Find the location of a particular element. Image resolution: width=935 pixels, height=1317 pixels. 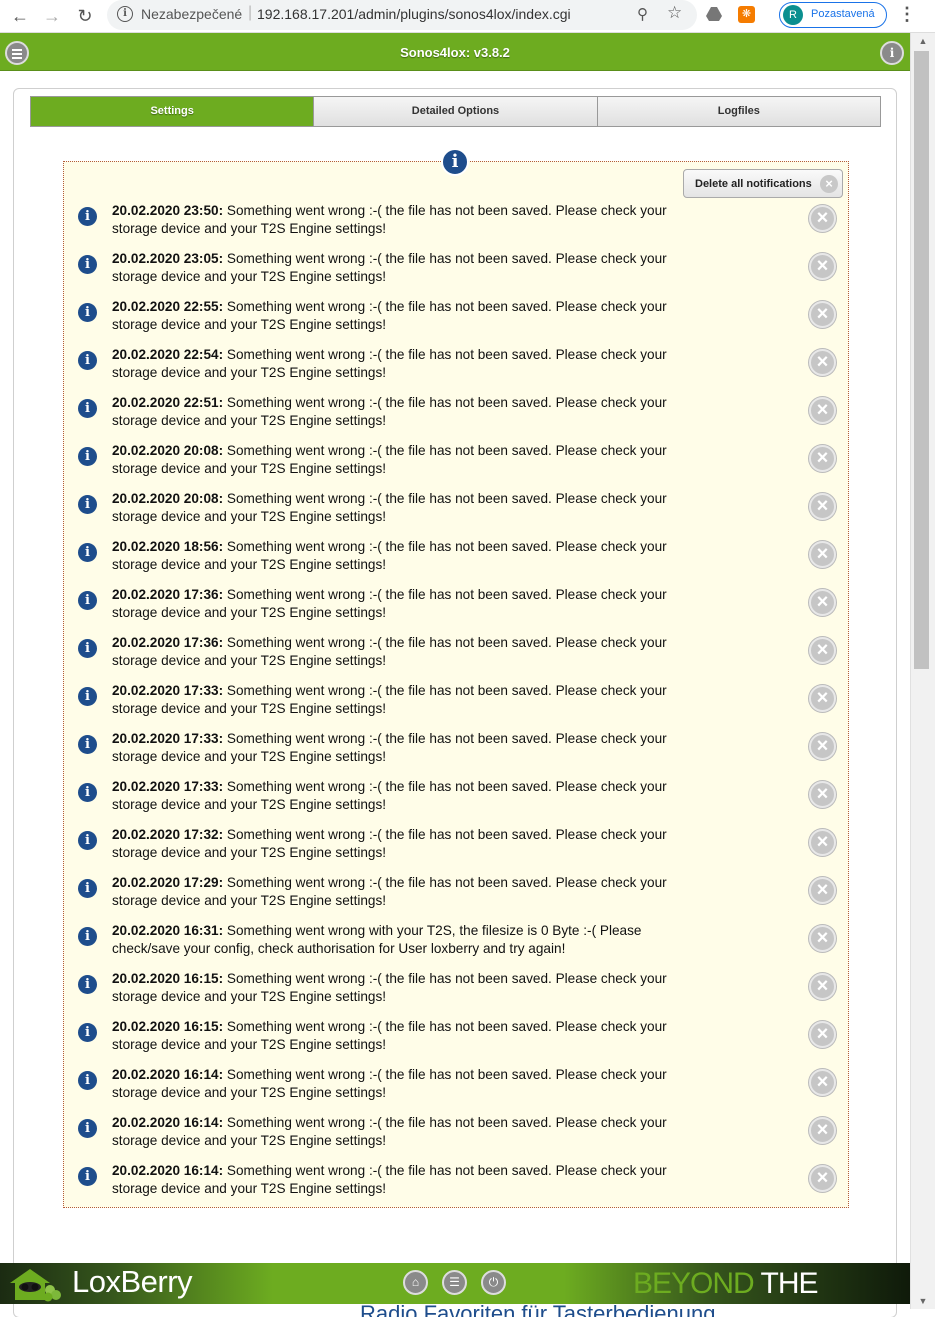

menu-icon: ☰ is located at coordinates (454, 1282).